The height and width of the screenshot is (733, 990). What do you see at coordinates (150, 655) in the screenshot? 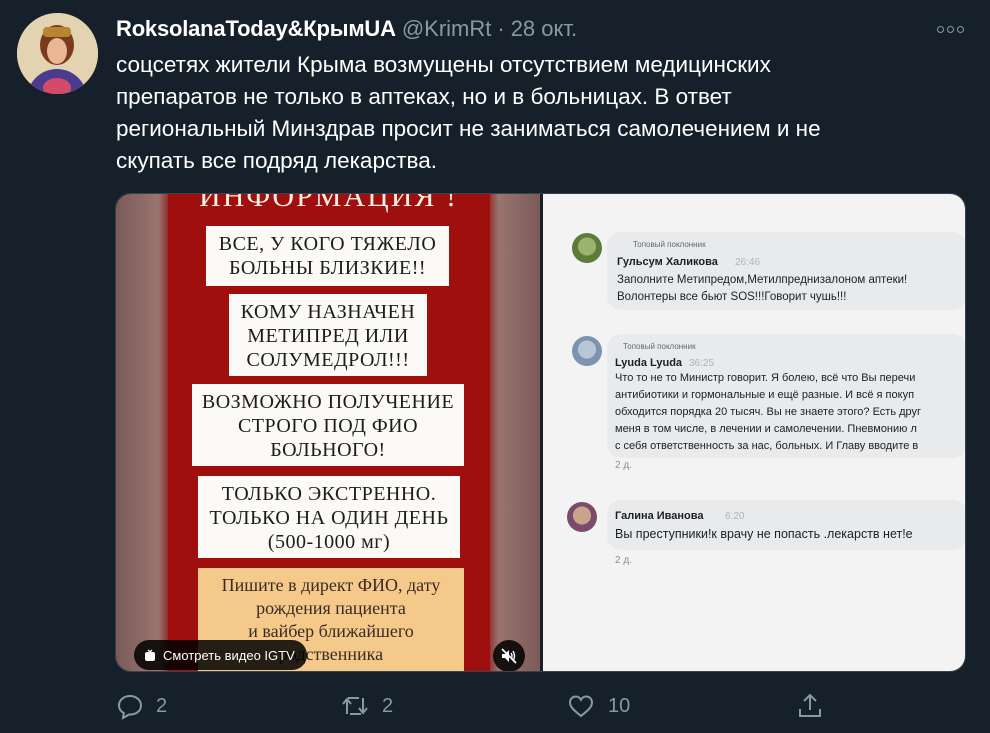
I see `igtv-icon` at bounding box center [150, 655].